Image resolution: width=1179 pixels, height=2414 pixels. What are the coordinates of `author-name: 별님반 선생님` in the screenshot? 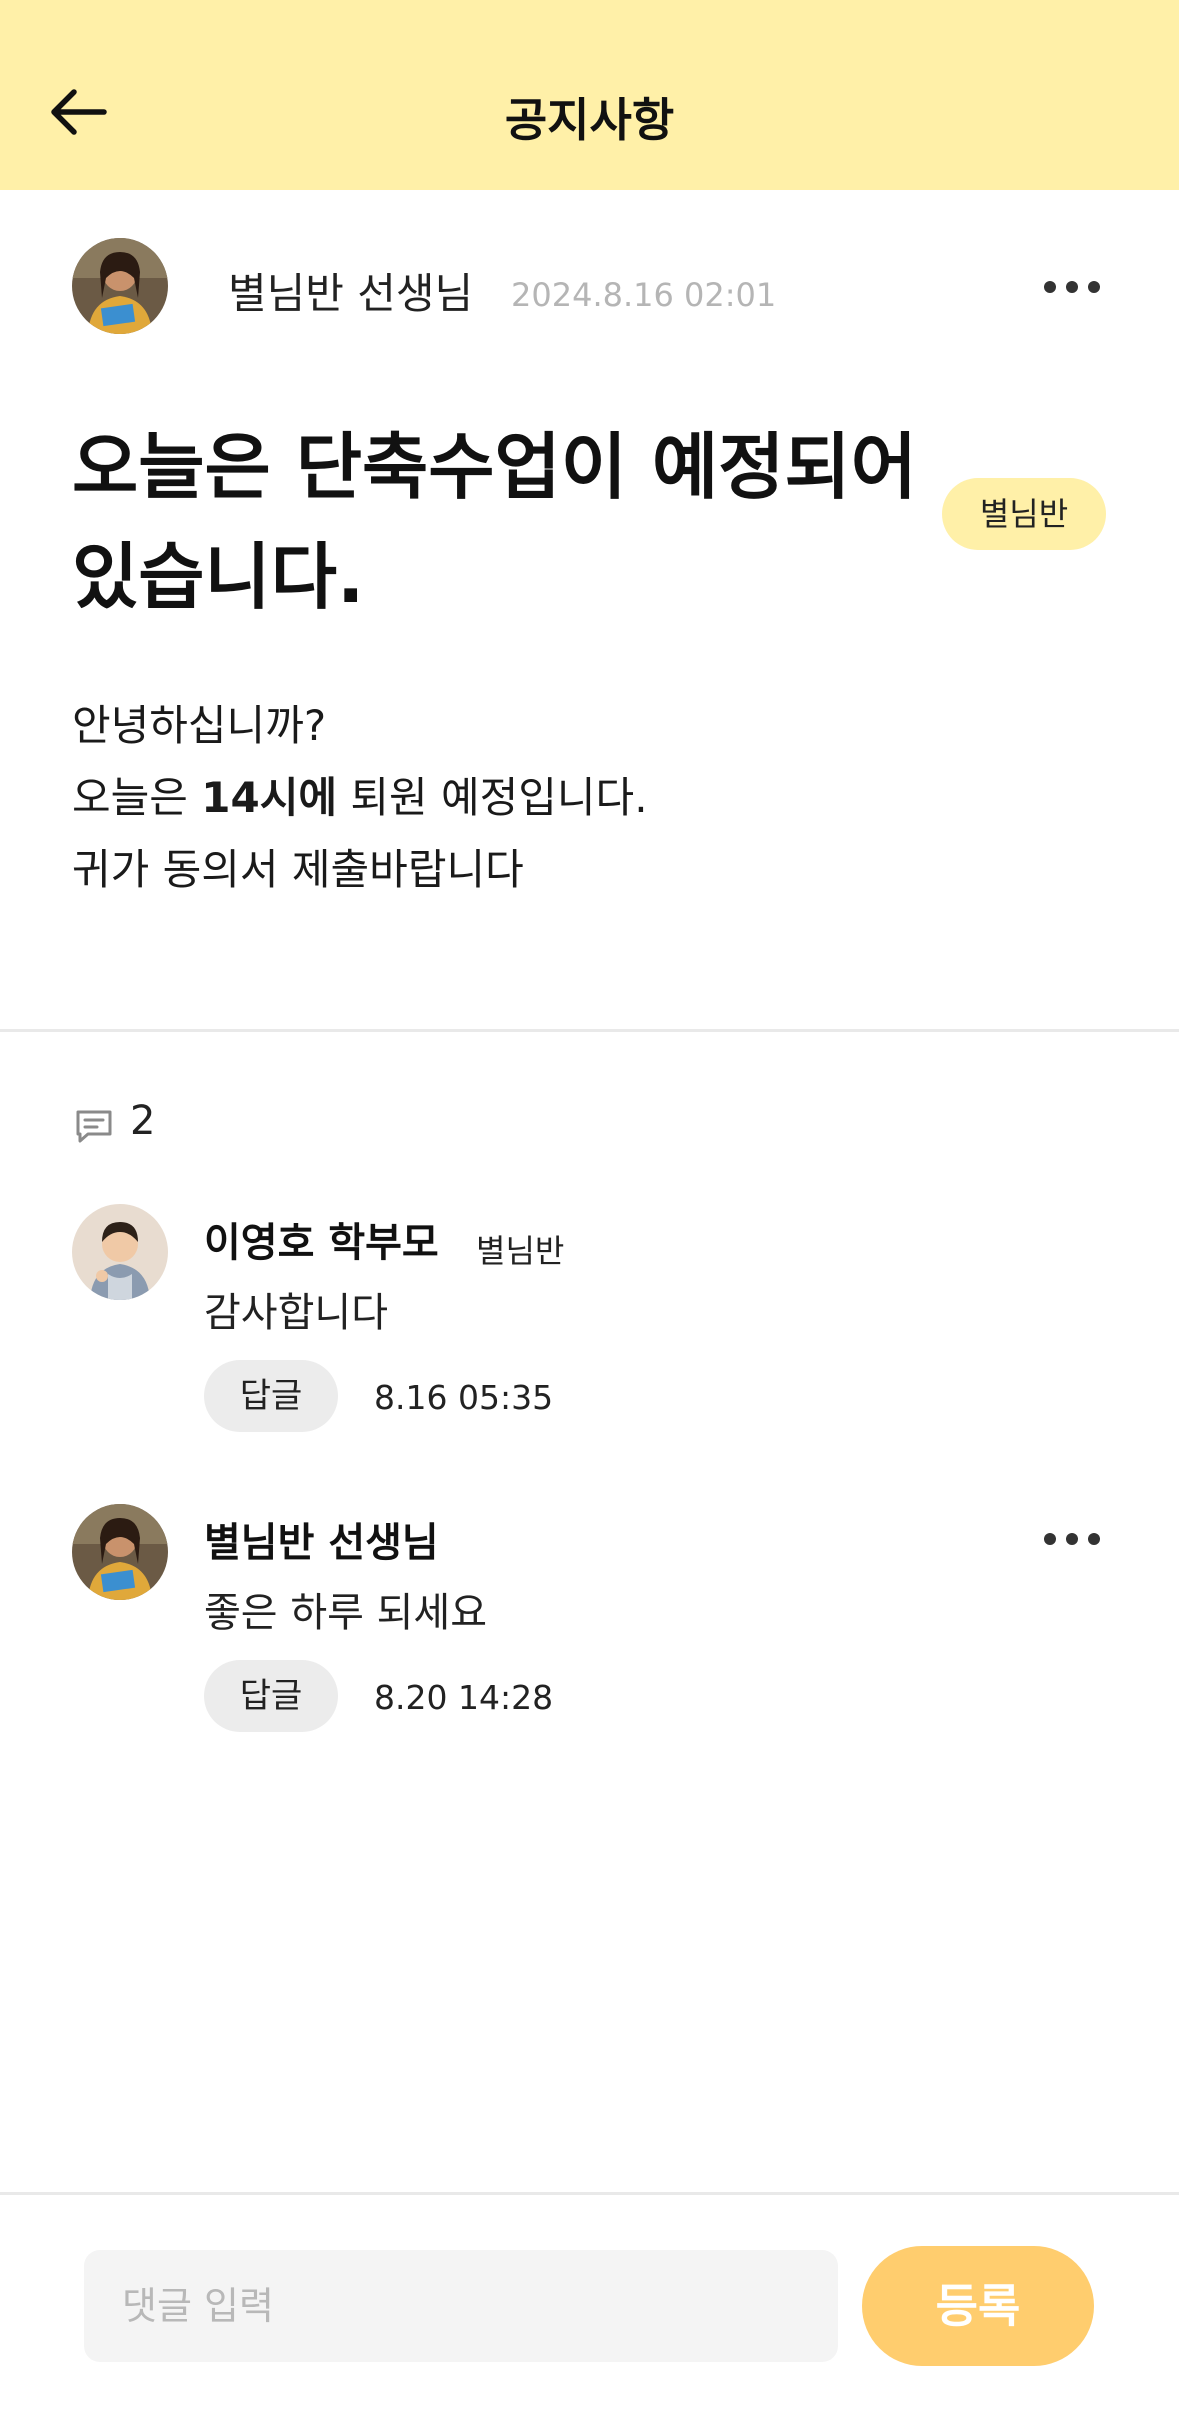 It's located at (351, 293).